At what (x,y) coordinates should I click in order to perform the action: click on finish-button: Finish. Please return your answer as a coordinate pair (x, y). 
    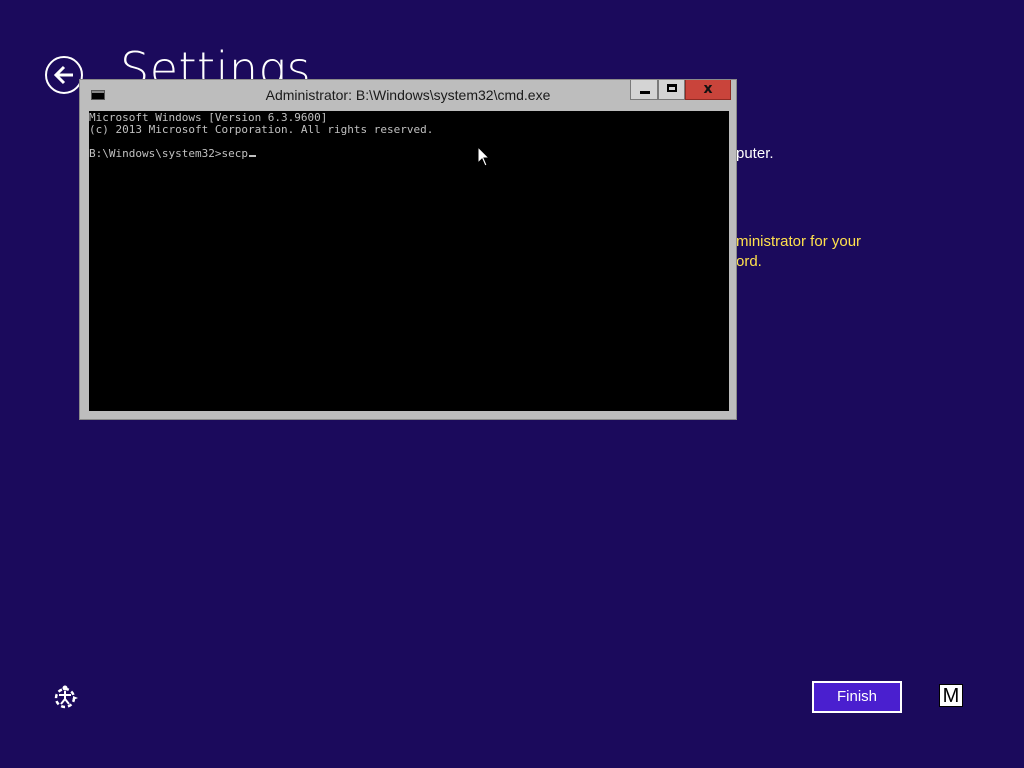
    Looking at the image, I should click on (857, 697).